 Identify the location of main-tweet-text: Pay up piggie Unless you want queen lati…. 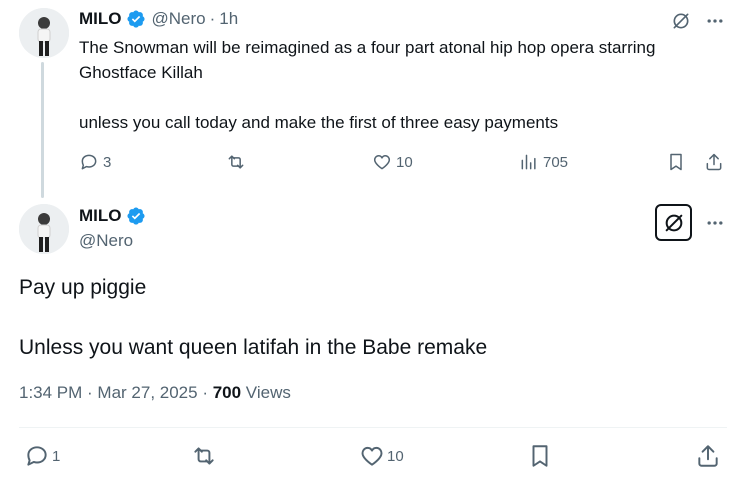
(253, 318).